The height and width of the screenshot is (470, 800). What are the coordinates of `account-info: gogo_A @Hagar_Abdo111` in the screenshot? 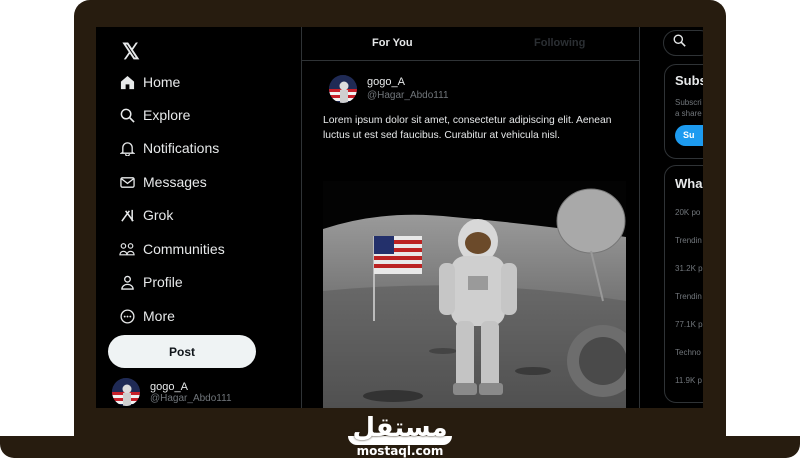 It's located at (191, 392).